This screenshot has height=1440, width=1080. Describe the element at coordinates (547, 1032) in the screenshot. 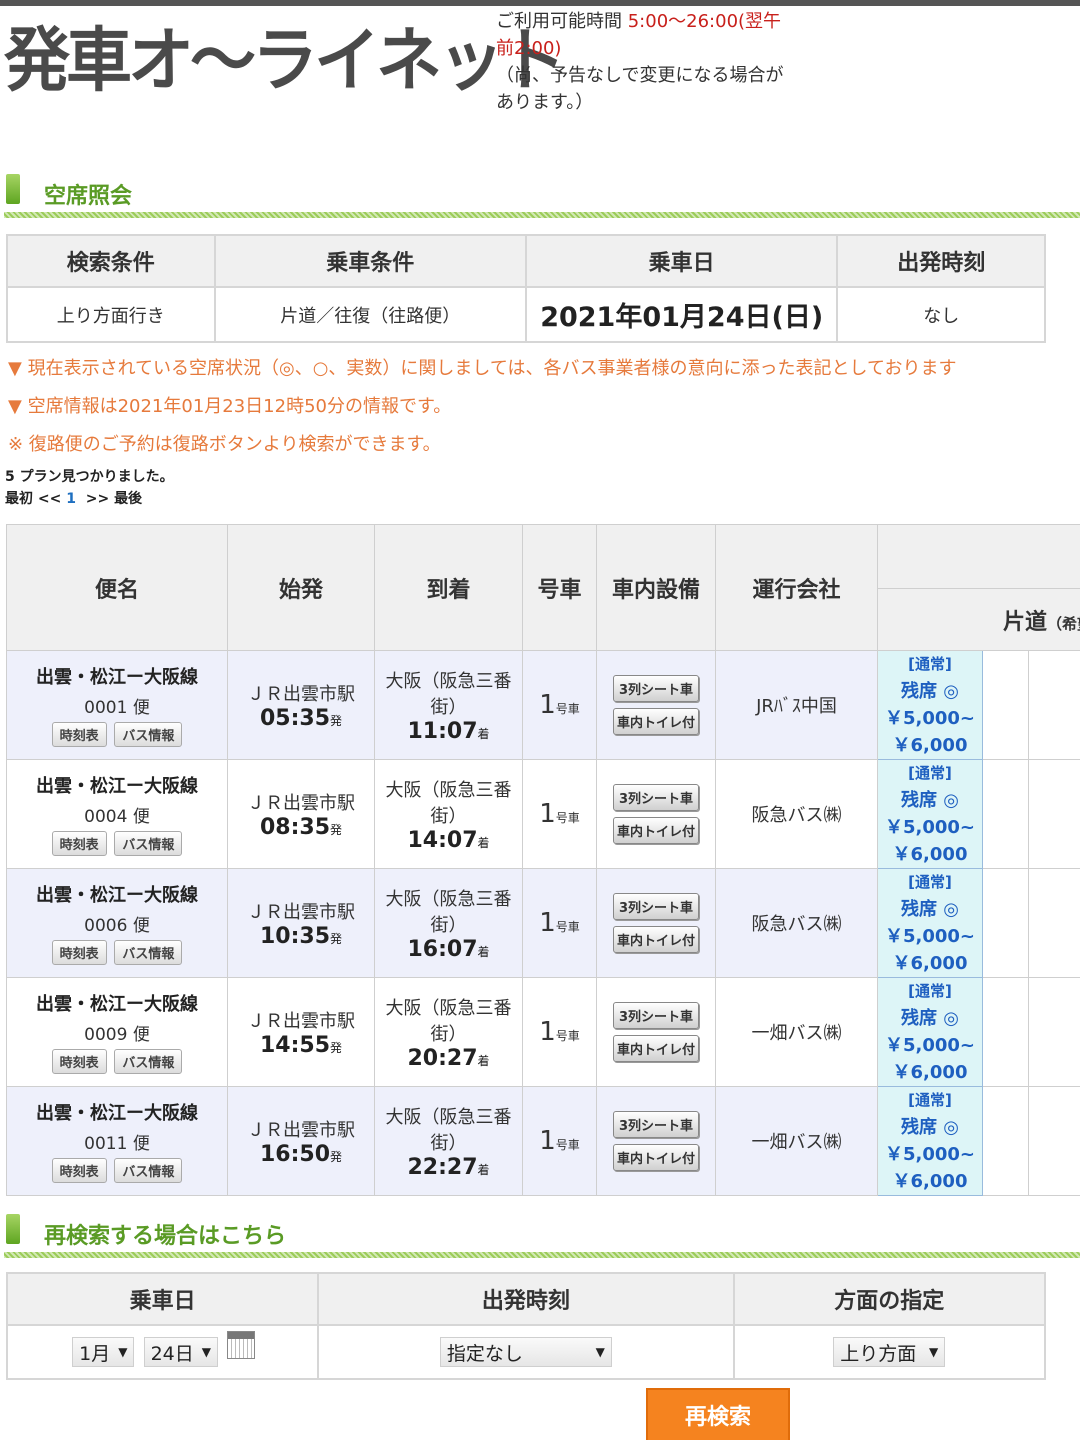

I see `car-number: 1` at that location.